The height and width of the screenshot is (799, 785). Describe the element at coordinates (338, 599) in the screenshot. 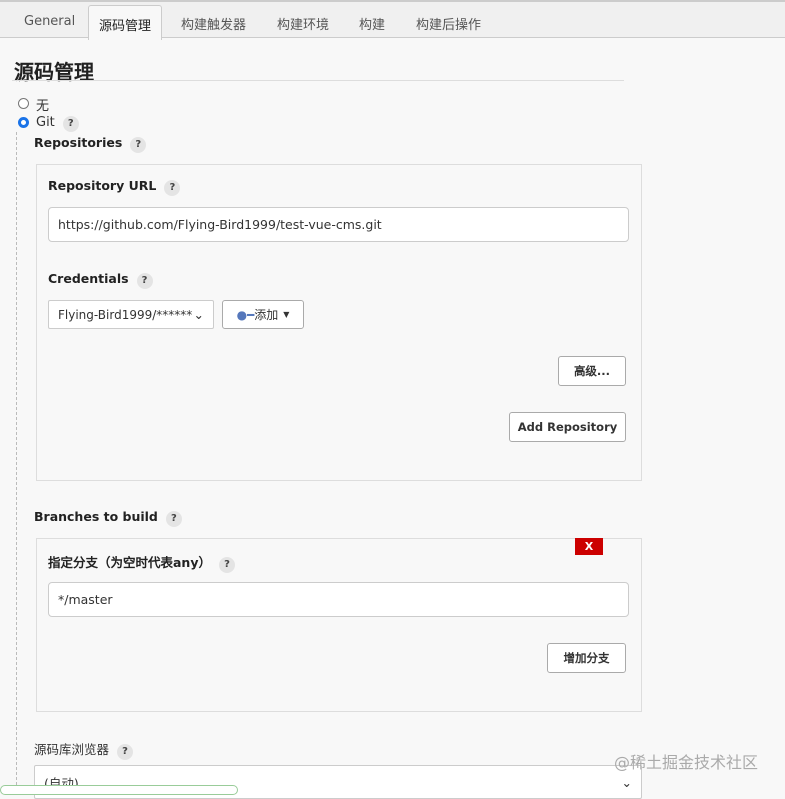

I see `branch-specifier-input: */master` at that location.